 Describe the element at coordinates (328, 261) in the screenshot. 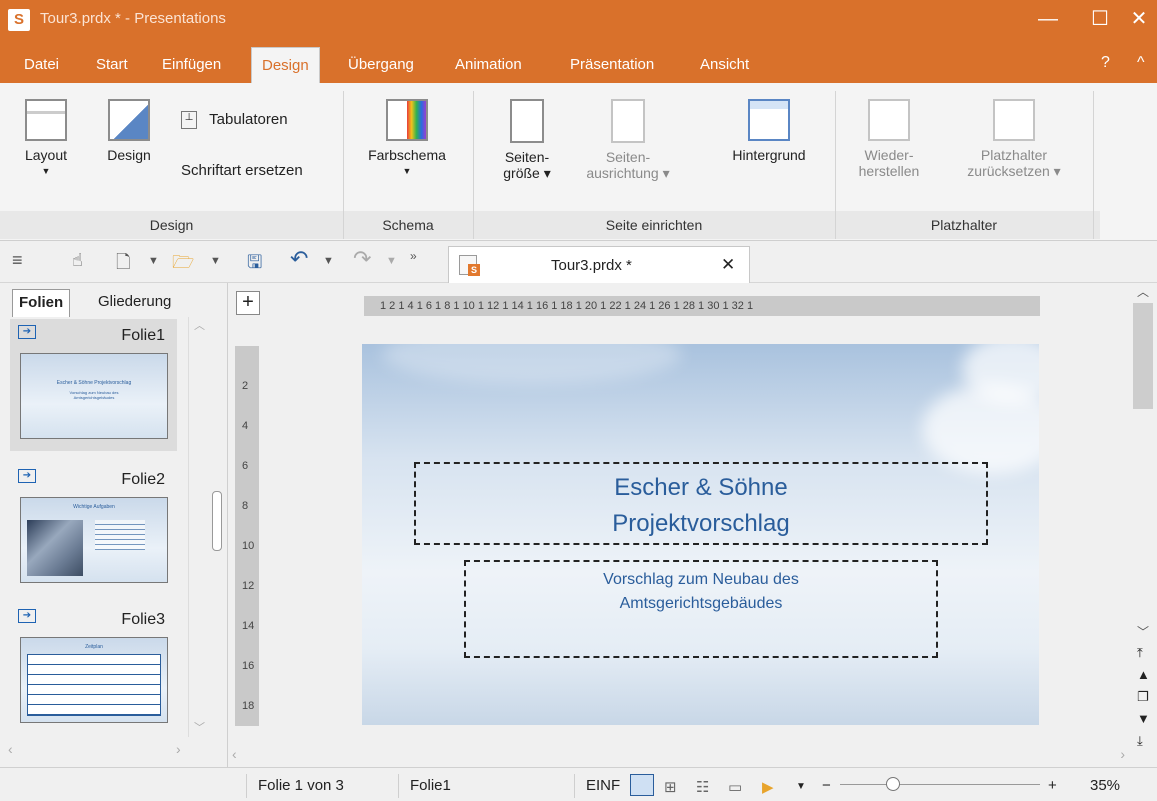

I see `undo-dropdown-icon: ▼` at that location.